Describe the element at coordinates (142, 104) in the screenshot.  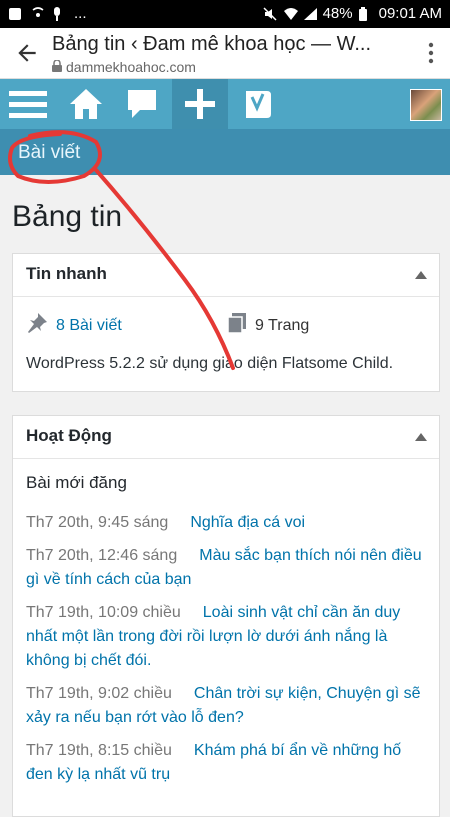
I see `comments-icon` at that location.